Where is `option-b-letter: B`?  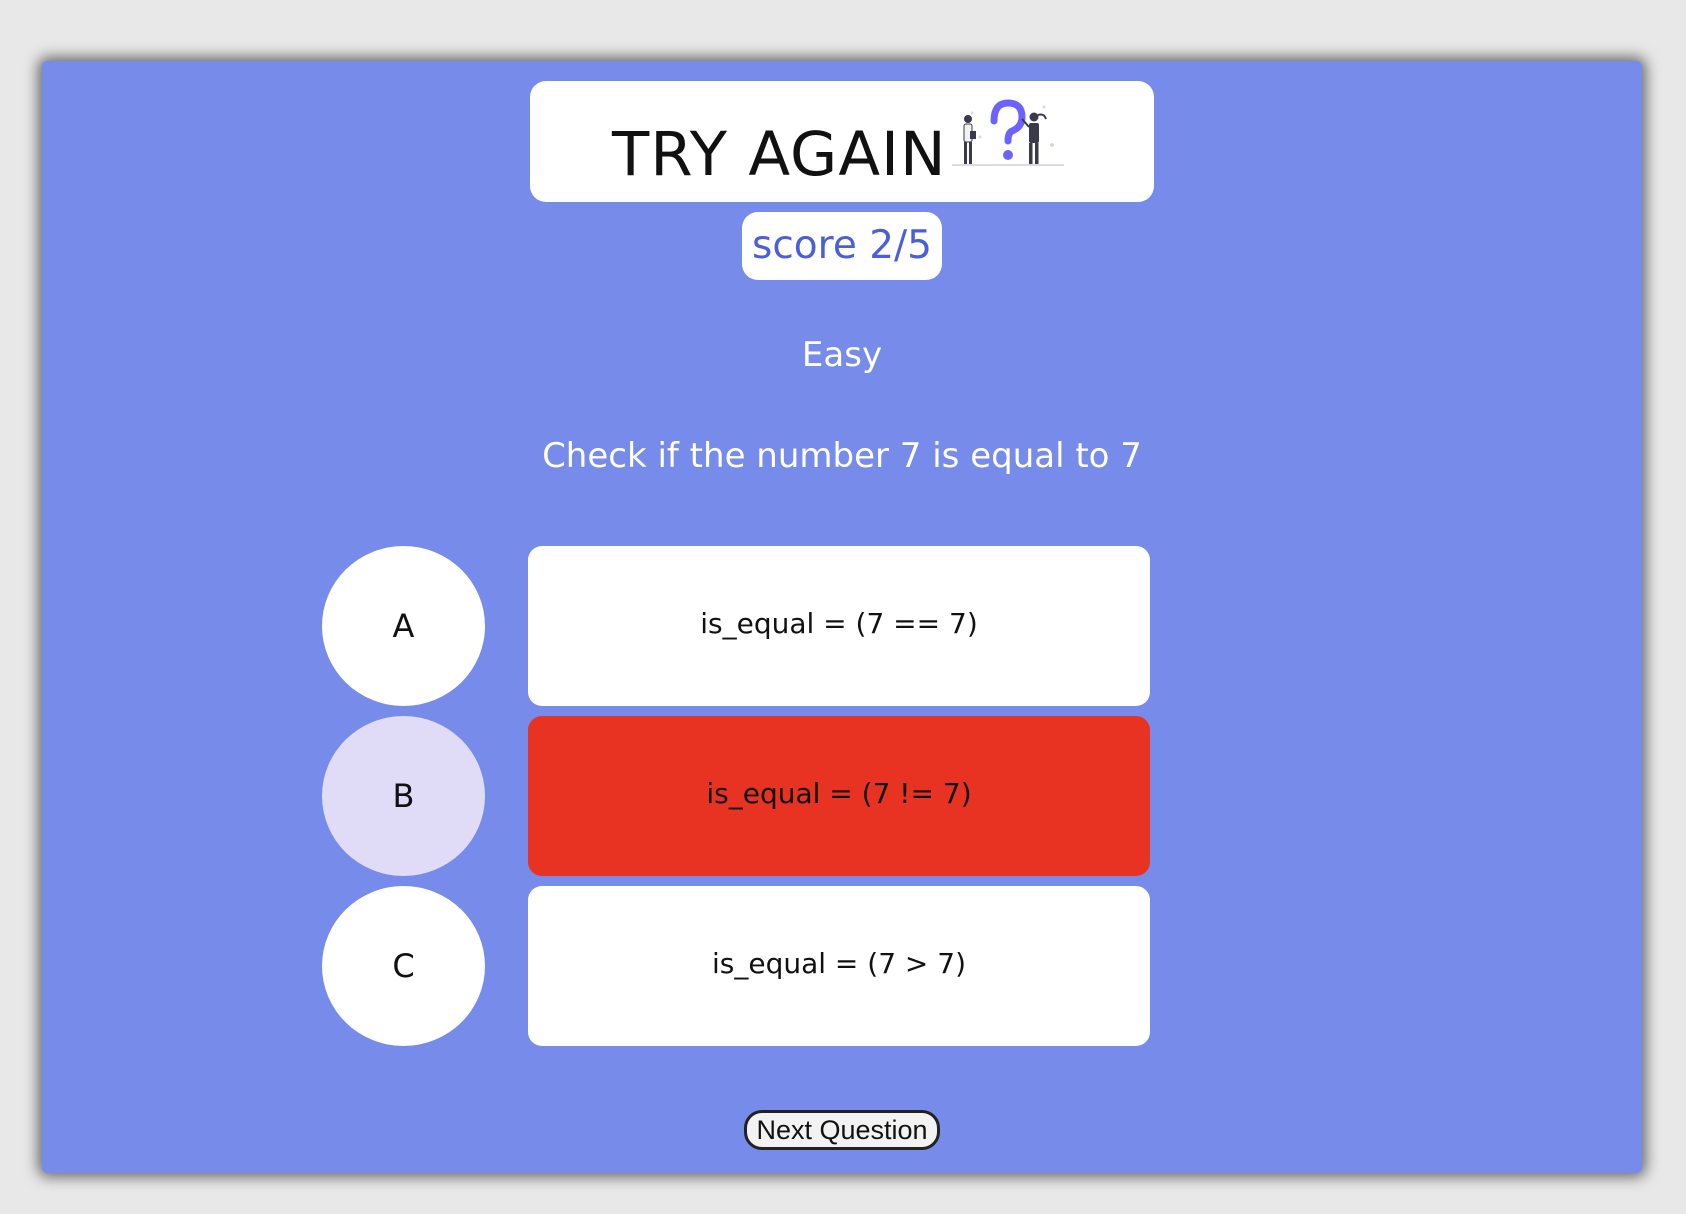 option-b-letter: B is located at coordinates (403, 796).